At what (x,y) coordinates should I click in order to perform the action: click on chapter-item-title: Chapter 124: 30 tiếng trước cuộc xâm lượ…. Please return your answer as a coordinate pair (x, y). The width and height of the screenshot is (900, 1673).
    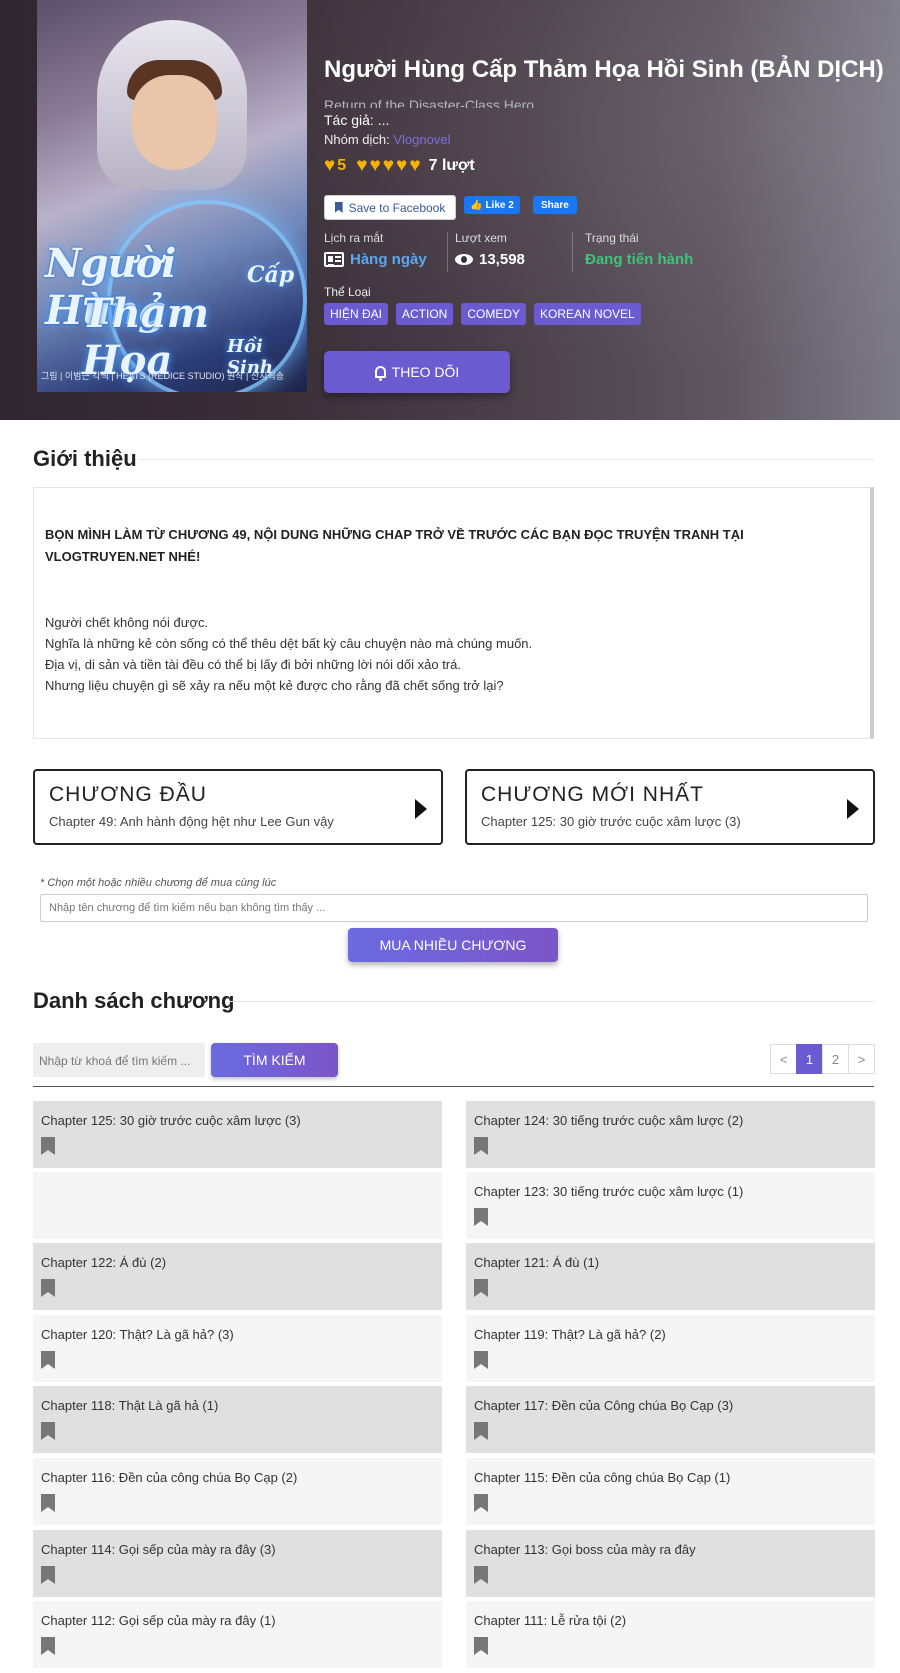
    Looking at the image, I should click on (609, 1120).